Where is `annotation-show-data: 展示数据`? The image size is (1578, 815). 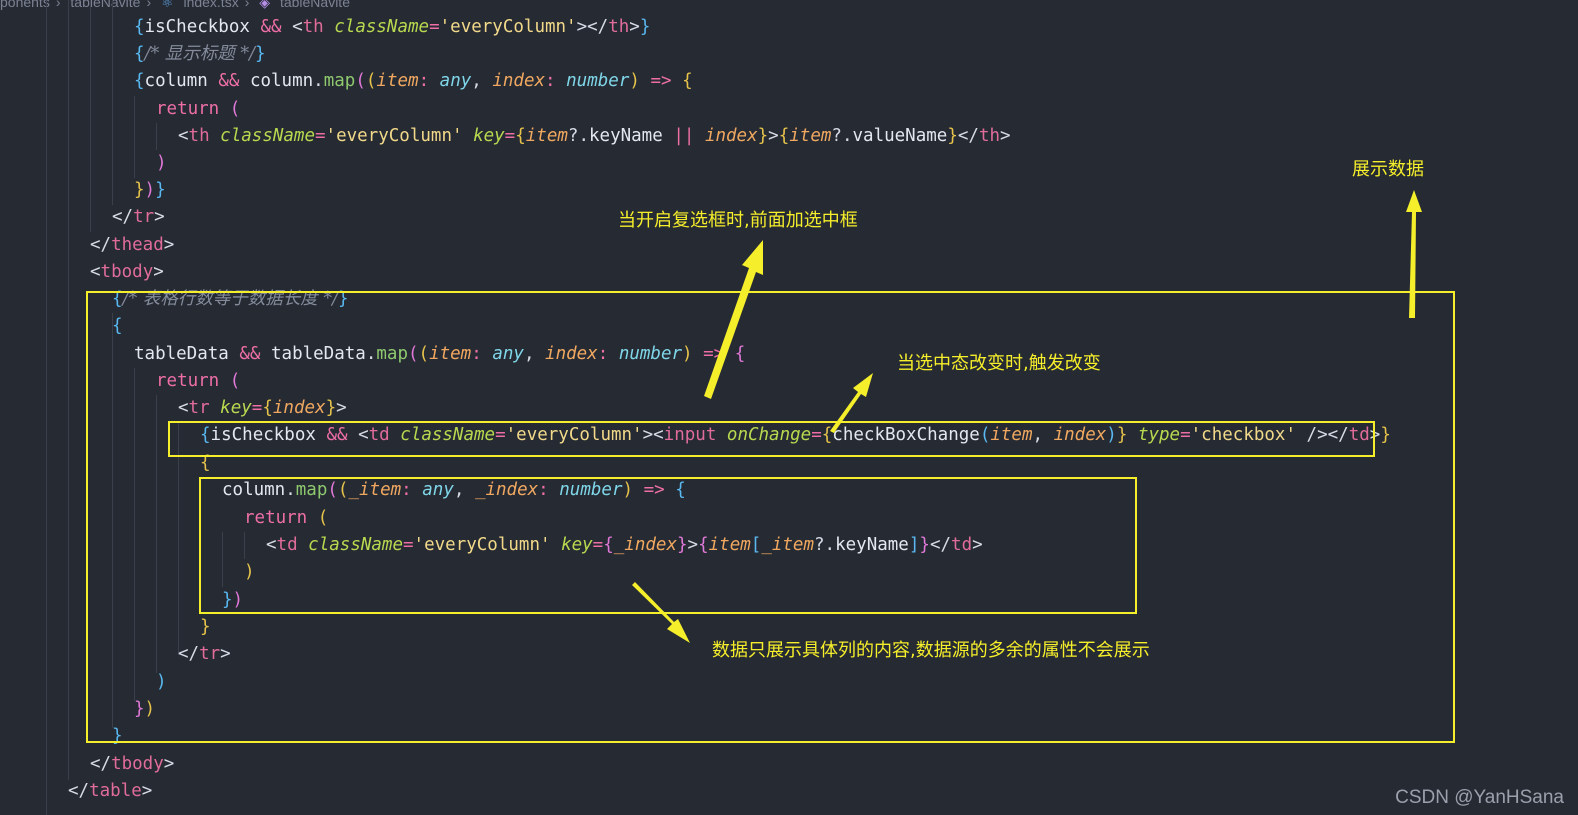
annotation-show-data: 展示数据 is located at coordinates (1388, 169).